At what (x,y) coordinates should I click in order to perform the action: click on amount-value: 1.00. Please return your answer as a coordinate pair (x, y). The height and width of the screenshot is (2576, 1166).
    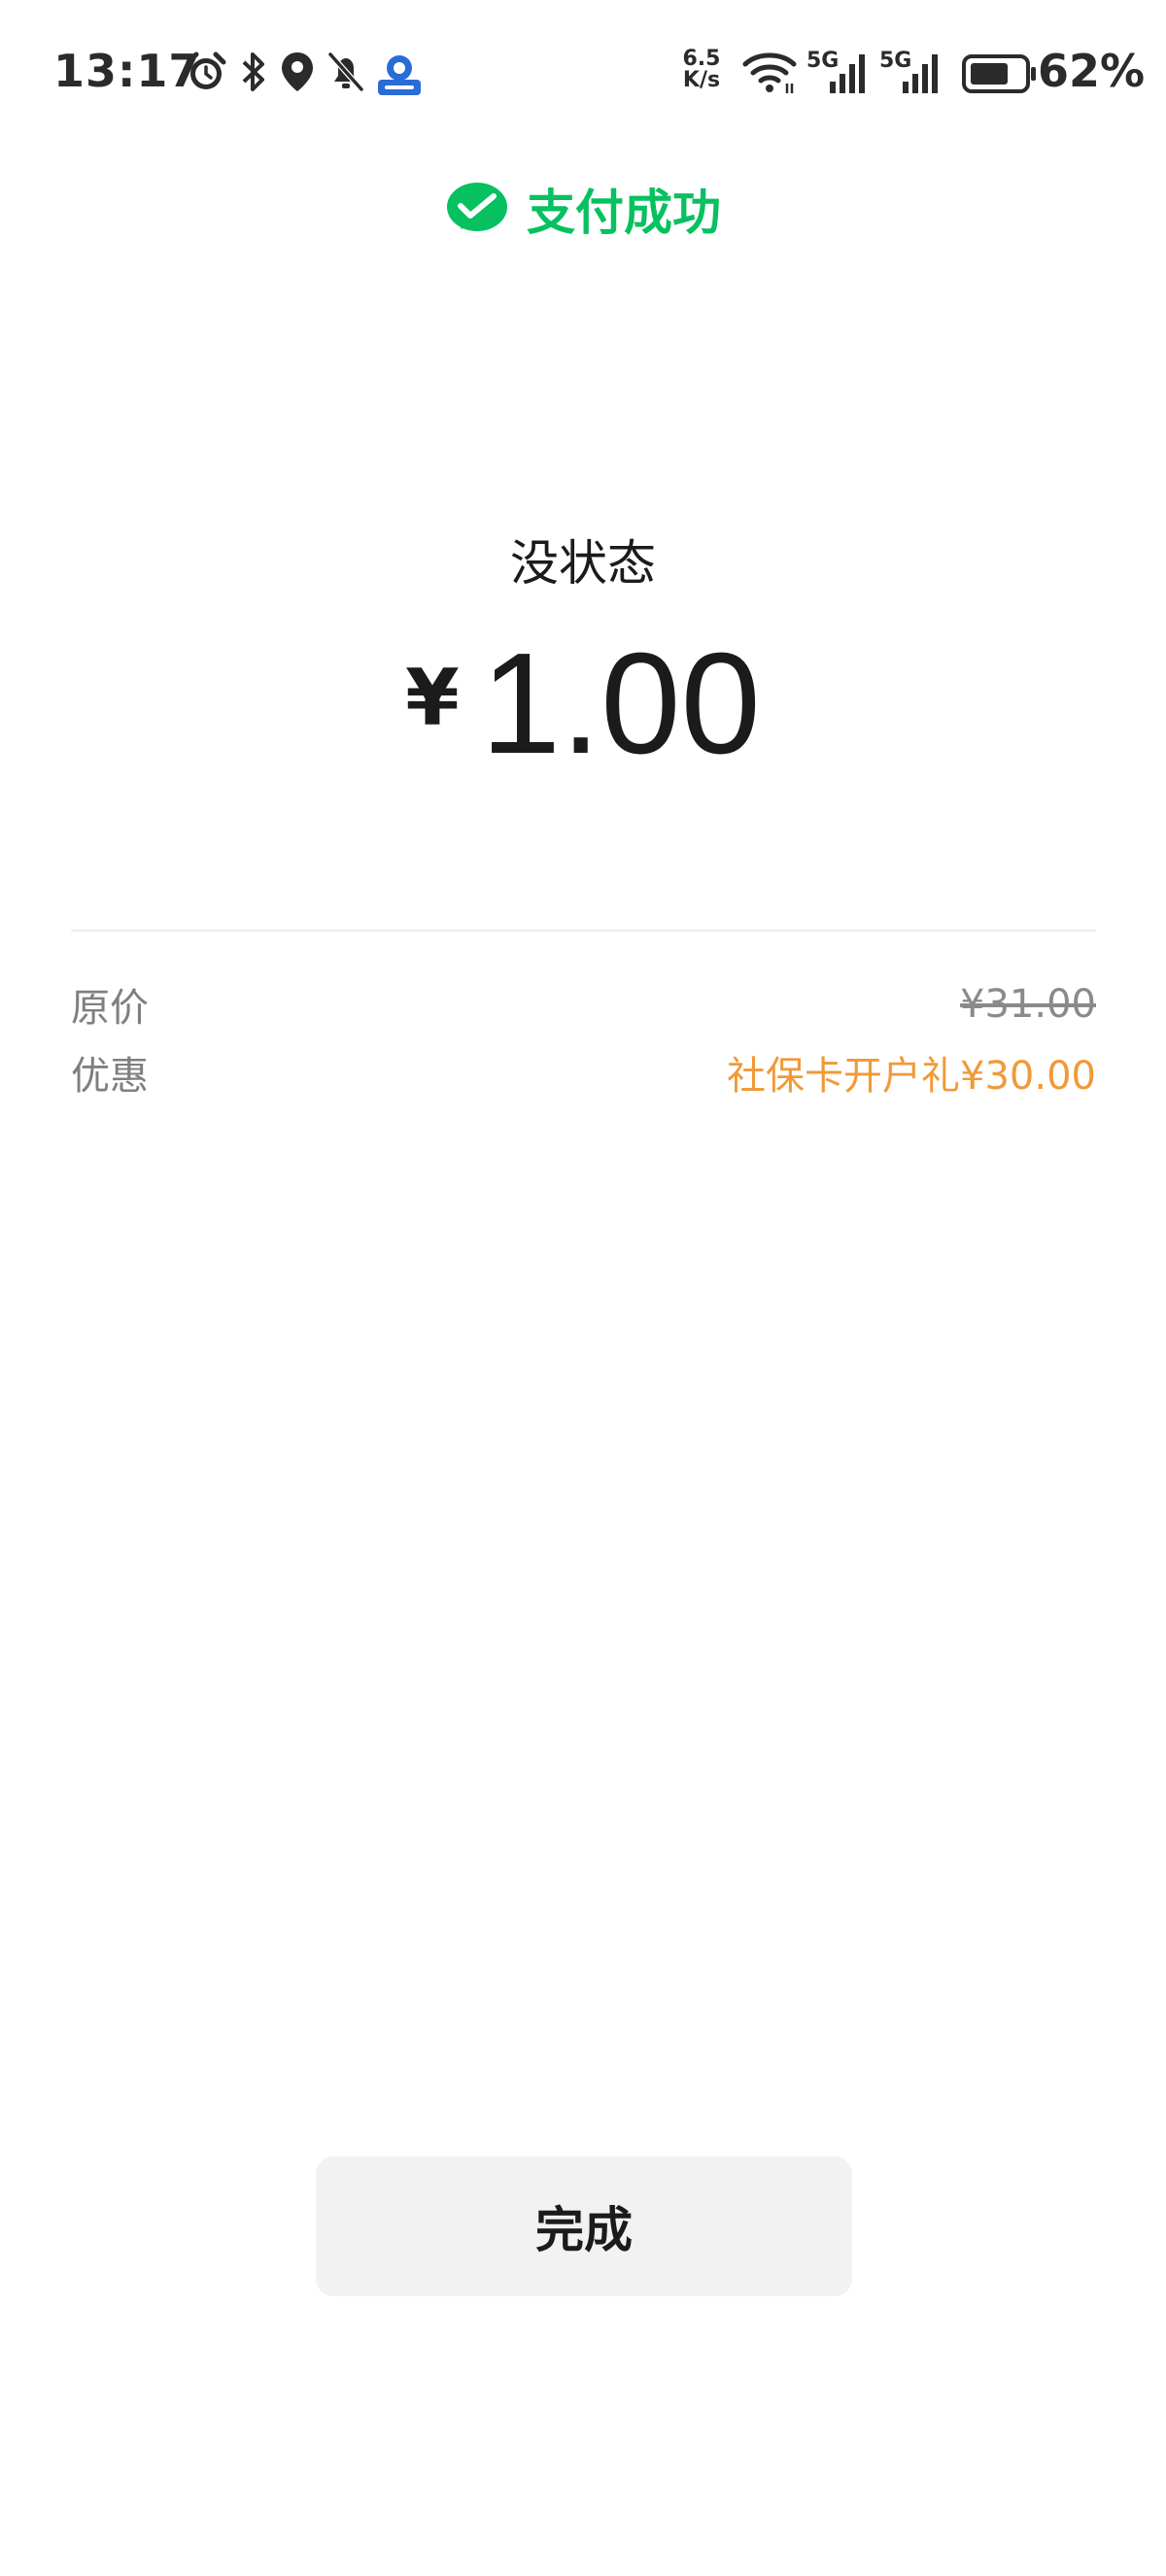
    Looking at the image, I should click on (620, 704).